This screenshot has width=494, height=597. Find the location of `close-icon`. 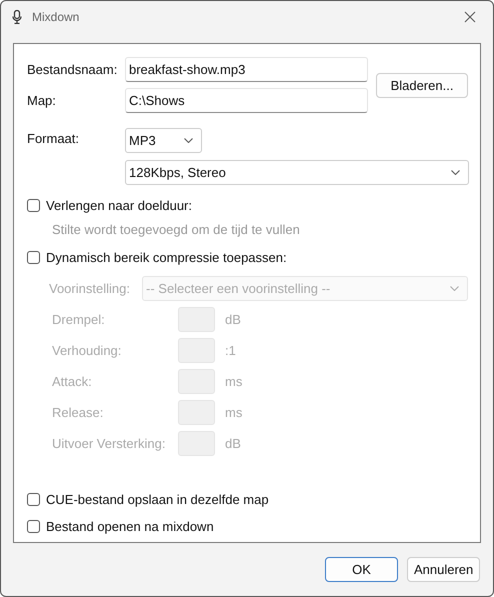

close-icon is located at coordinates (470, 17).